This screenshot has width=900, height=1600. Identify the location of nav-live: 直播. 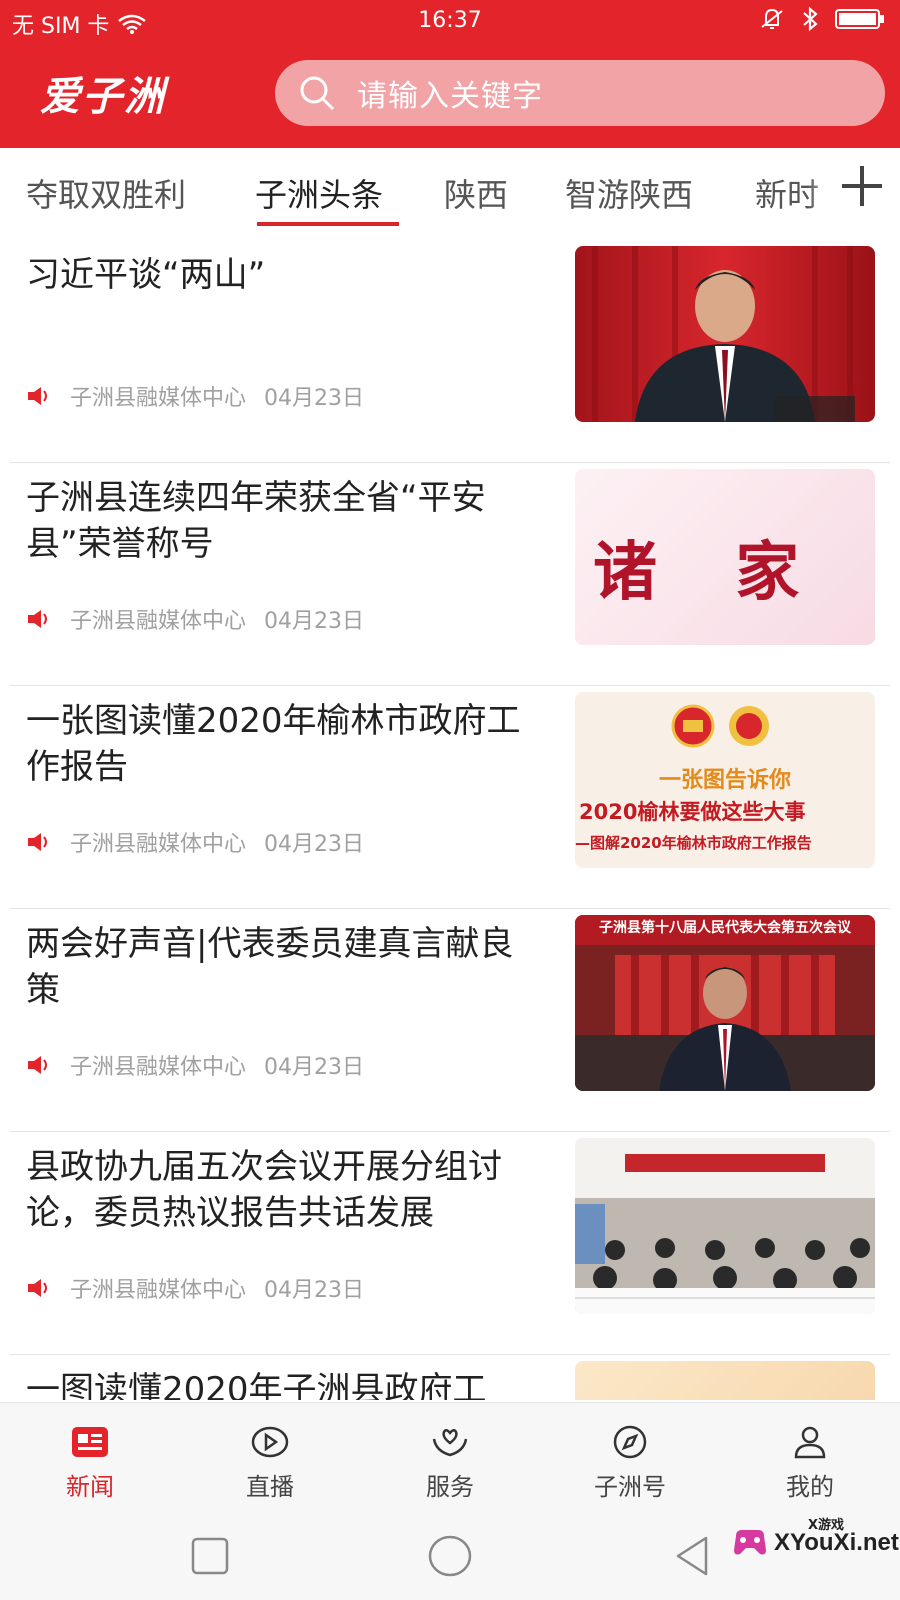
(270, 1458).